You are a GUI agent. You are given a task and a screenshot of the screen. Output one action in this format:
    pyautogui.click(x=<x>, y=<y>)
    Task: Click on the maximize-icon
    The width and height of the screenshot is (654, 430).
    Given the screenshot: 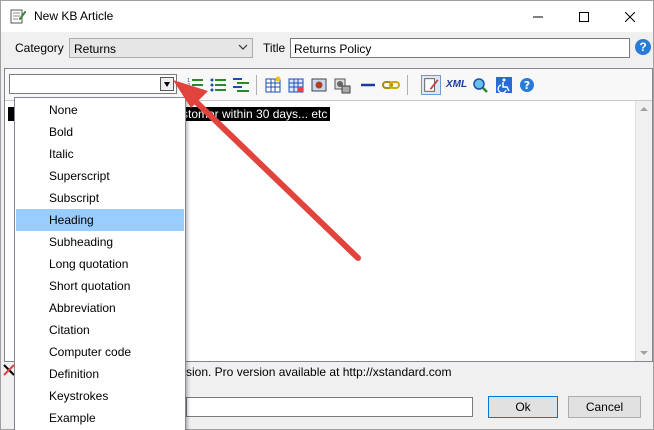 What is the action you would take?
    pyautogui.click(x=584, y=16)
    